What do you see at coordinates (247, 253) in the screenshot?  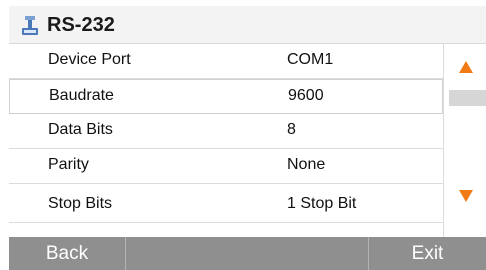 I see `bottom-button-bar: Back Exit` at bounding box center [247, 253].